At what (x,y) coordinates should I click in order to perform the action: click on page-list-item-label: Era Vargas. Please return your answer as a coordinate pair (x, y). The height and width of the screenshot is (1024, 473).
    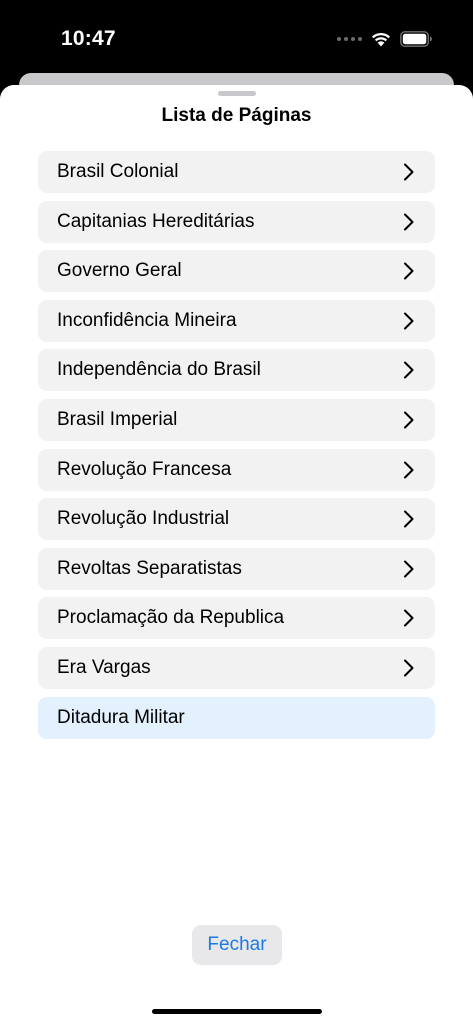
    Looking at the image, I should click on (104, 667).